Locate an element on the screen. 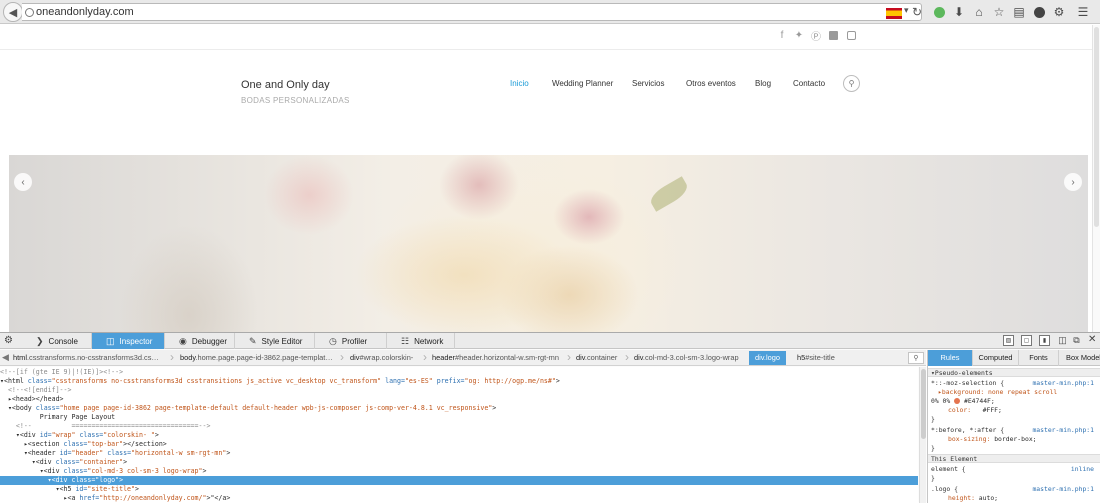 This screenshot has width=1100, height=503. tab-rules: Rules is located at coordinates (950, 358).